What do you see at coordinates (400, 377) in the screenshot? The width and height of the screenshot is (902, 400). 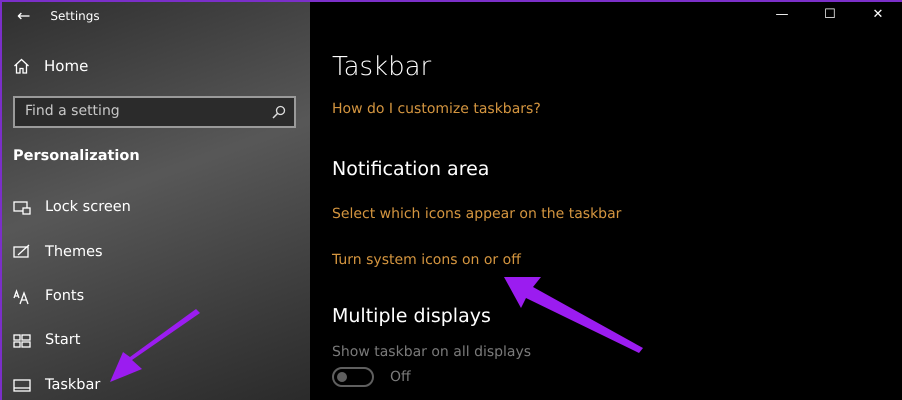 I see `toggle-state: Off` at bounding box center [400, 377].